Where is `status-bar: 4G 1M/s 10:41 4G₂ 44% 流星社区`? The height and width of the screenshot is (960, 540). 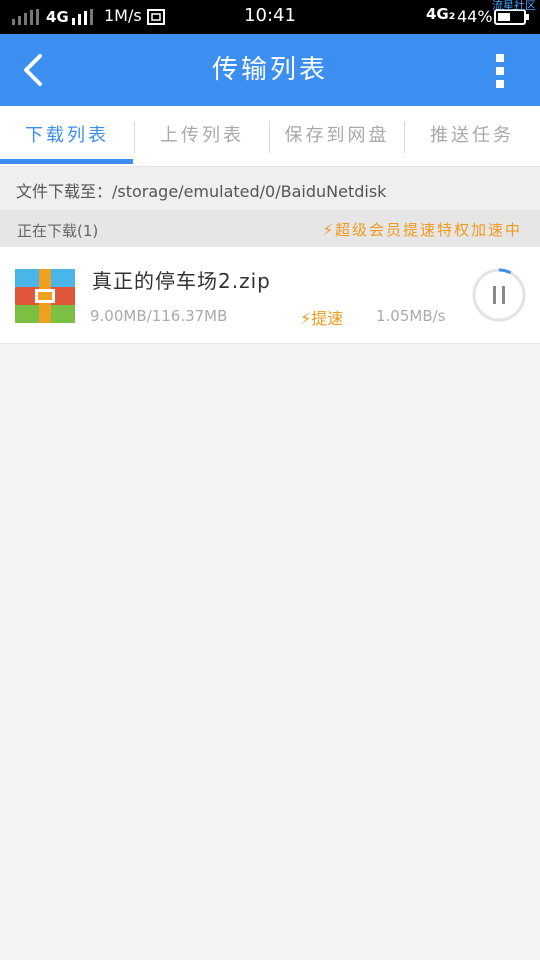 status-bar: 4G 1M/s 10:41 4G₂ 44% 流星社区 is located at coordinates (270, 17).